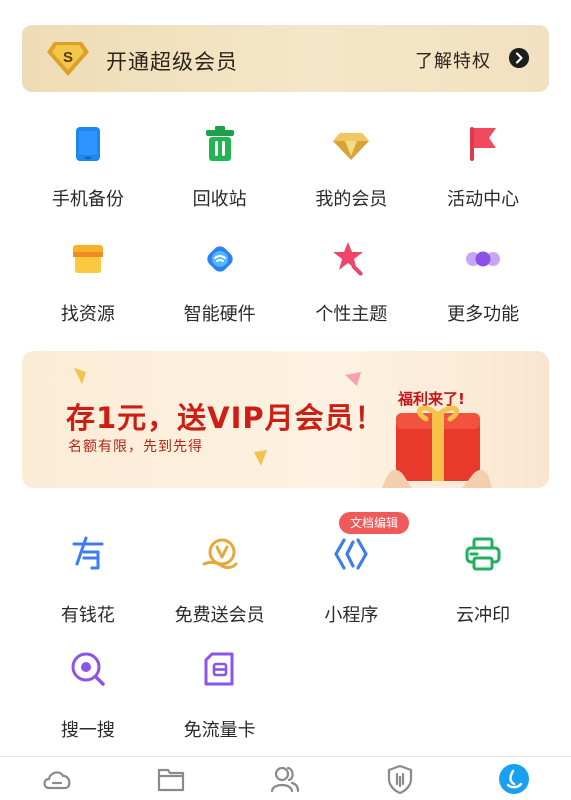  What do you see at coordinates (351, 554) in the screenshot?
I see `mini-program-icon` at bounding box center [351, 554].